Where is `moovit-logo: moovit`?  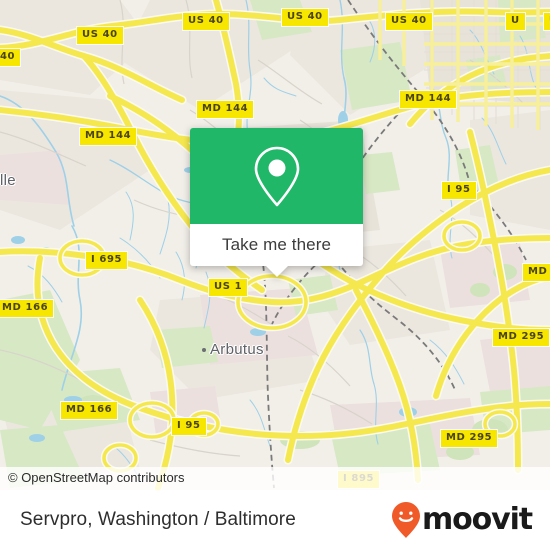
moovit-logo: moovit is located at coordinates (462, 520).